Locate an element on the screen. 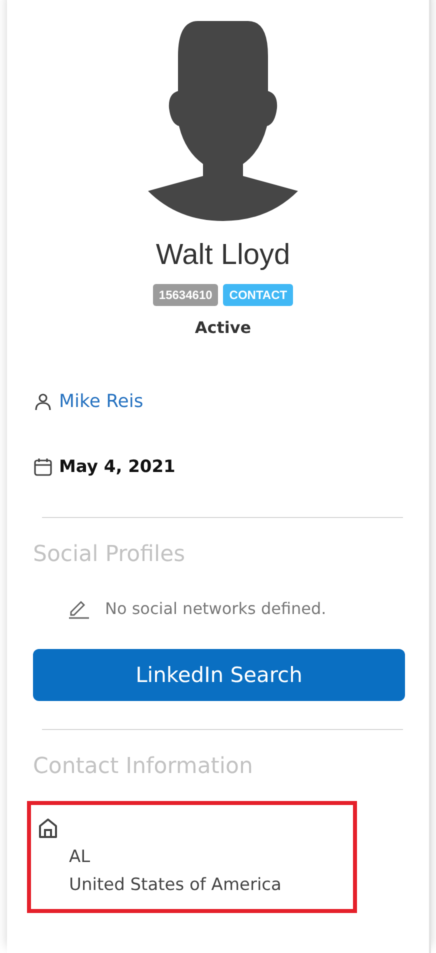  address-line: AL is located at coordinates (80, 857).